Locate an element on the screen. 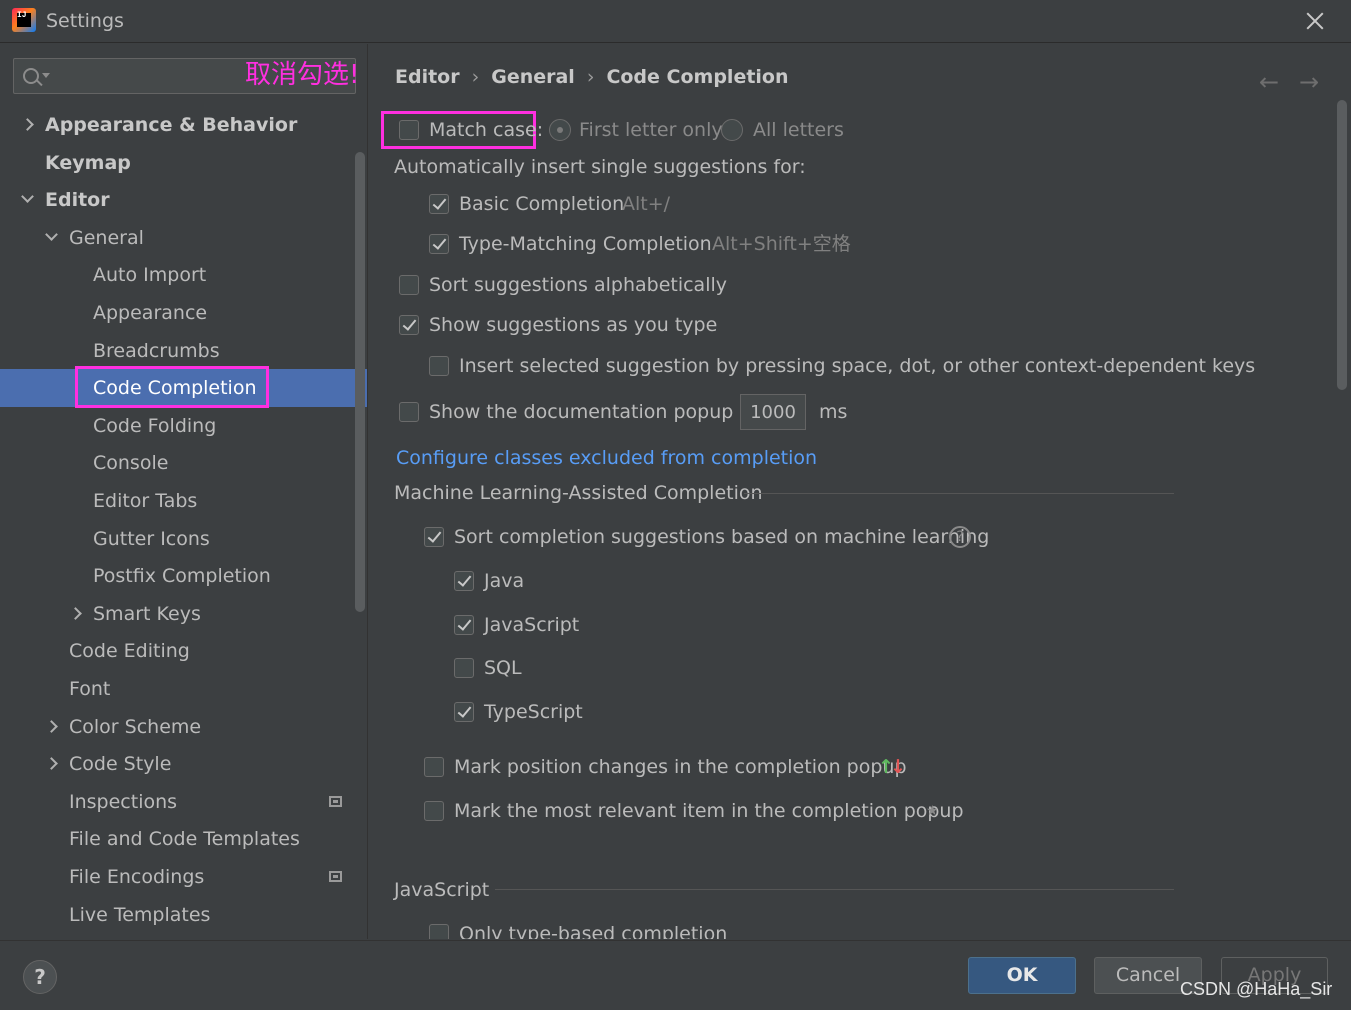 The height and width of the screenshot is (1010, 1351). back-arrow-icon: ← is located at coordinates (1269, 82).